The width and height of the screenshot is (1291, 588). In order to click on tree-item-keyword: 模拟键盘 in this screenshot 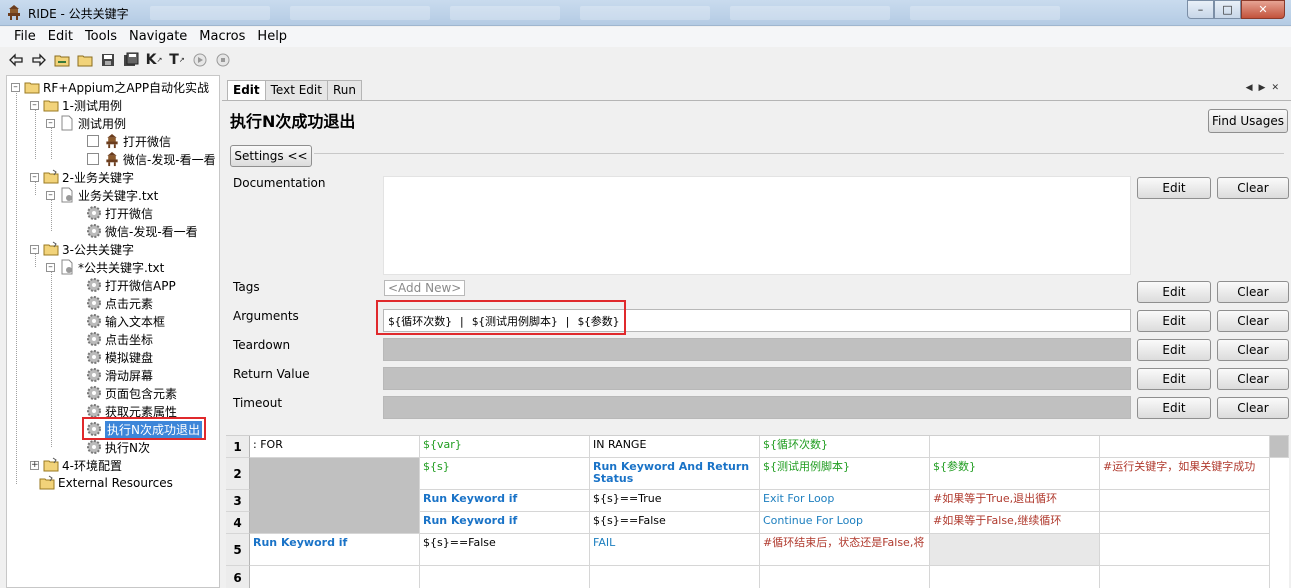, I will do `click(119, 357)`.